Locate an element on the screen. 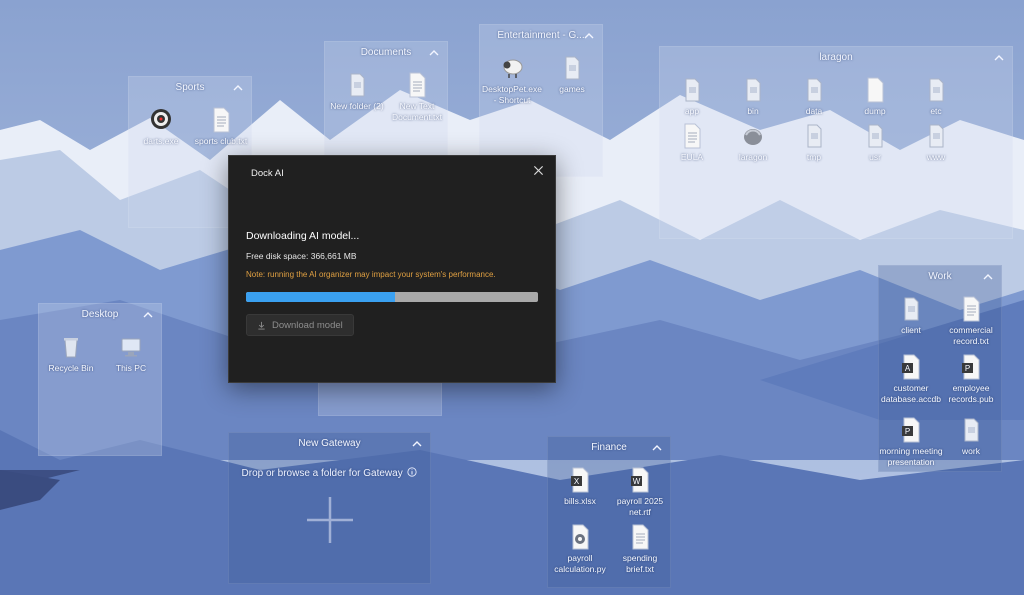 This screenshot has height=595, width=1024. gateway-drop-text: Drop or browse a folder for Gateway is located at coordinates (329, 473).